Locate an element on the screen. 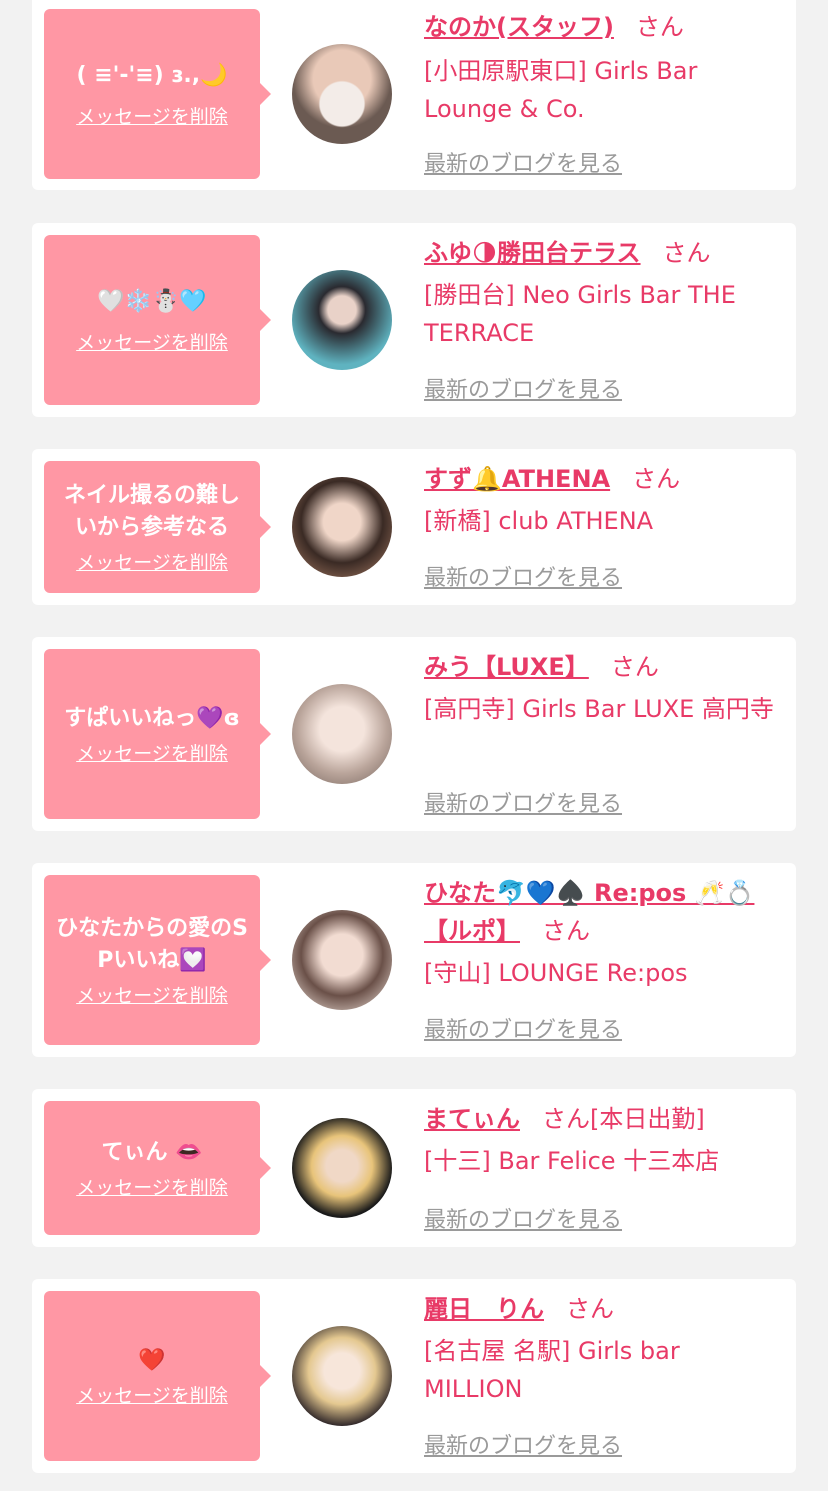 The image size is (828, 1491). message-text: すぱいいねっ💜ɞ is located at coordinates (152, 718).